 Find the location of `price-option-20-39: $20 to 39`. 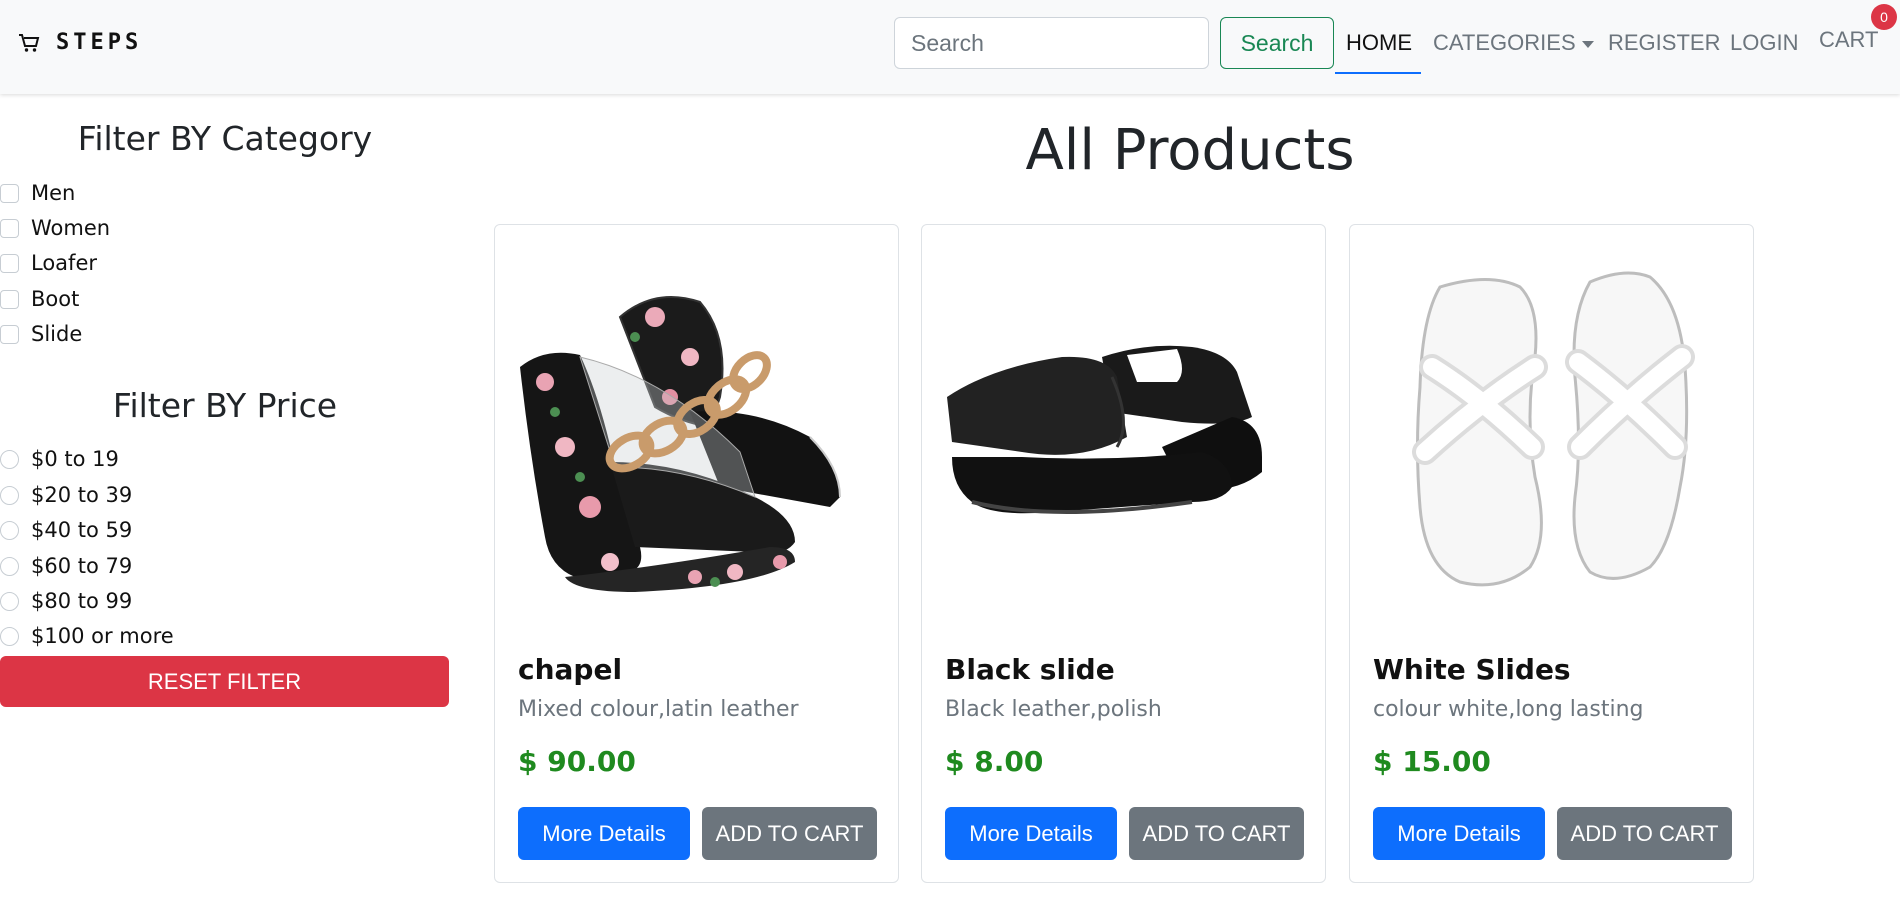

price-option-20-39: $20 to 39 is located at coordinates (66, 495).